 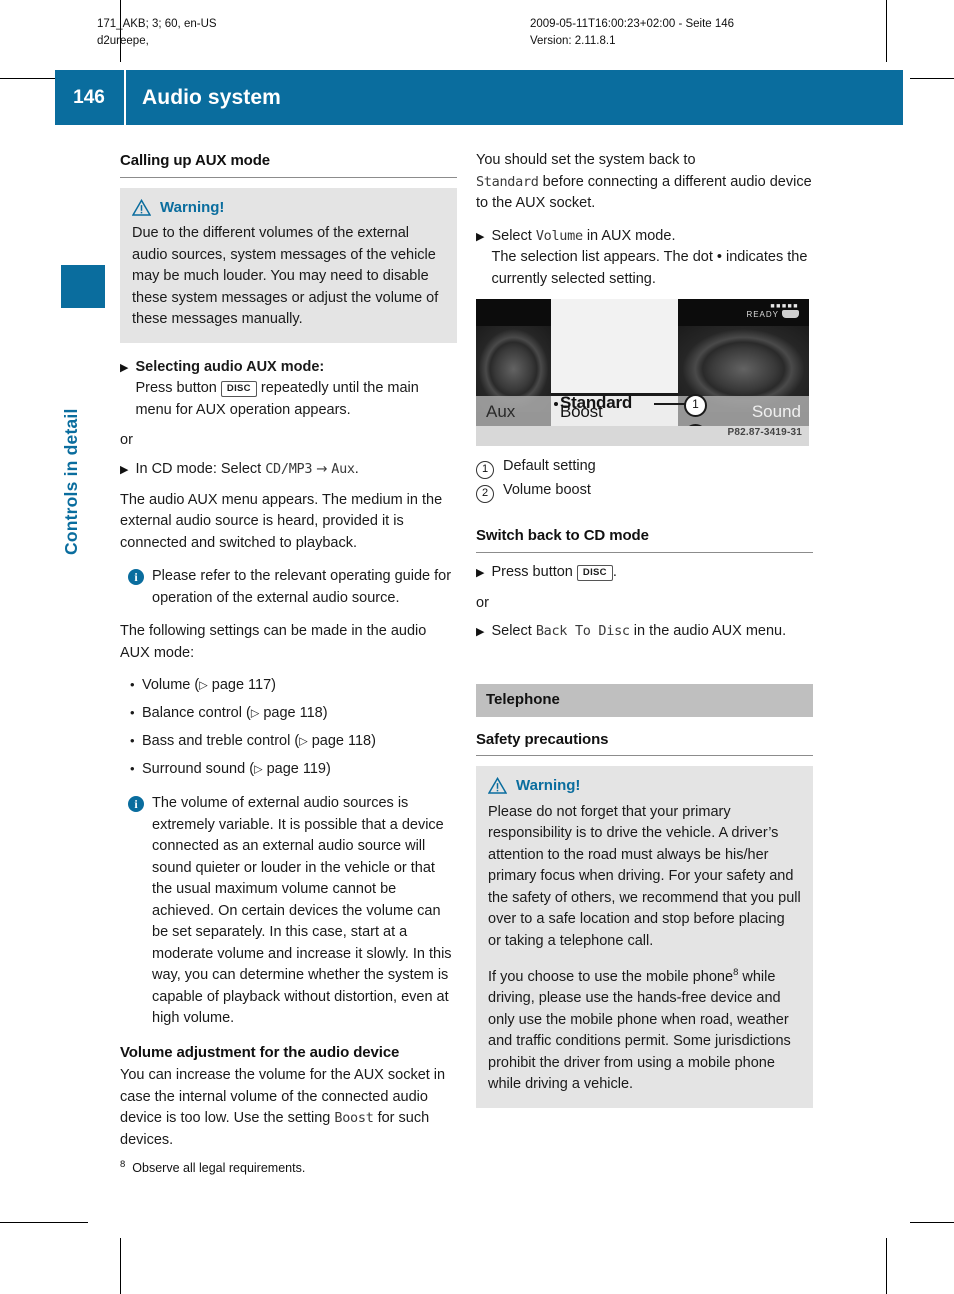 What do you see at coordinates (784, 306) in the screenshot?
I see `signal-bars-icon: ■■■■■` at bounding box center [784, 306].